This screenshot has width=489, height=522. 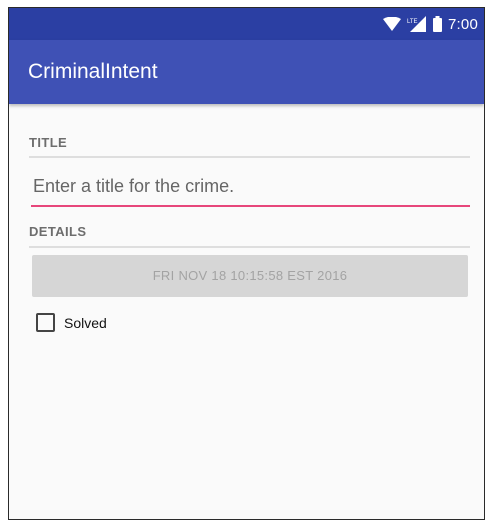 What do you see at coordinates (437, 24) in the screenshot?
I see `battery-icon` at bounding box center [437, 24].